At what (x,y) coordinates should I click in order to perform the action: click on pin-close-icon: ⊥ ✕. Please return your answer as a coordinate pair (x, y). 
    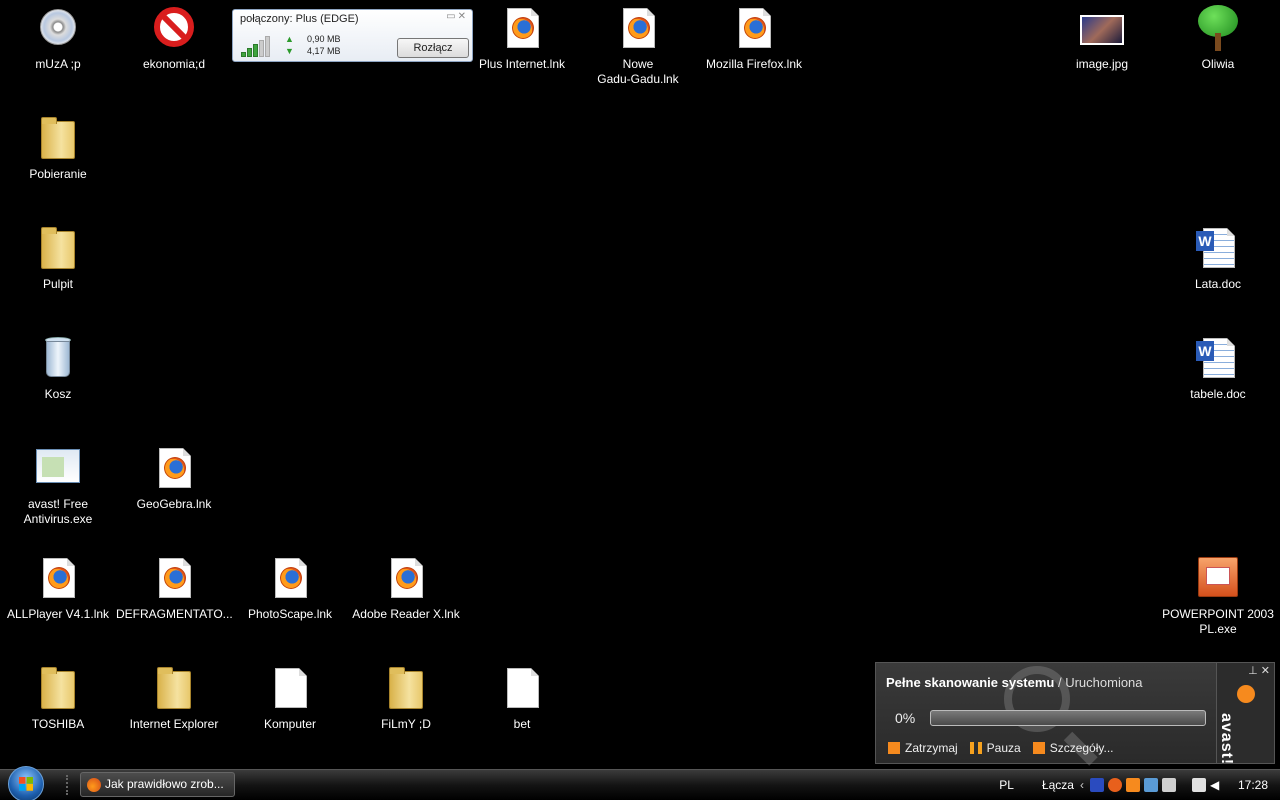
    Looking at the image, I should click on (1259, 670).